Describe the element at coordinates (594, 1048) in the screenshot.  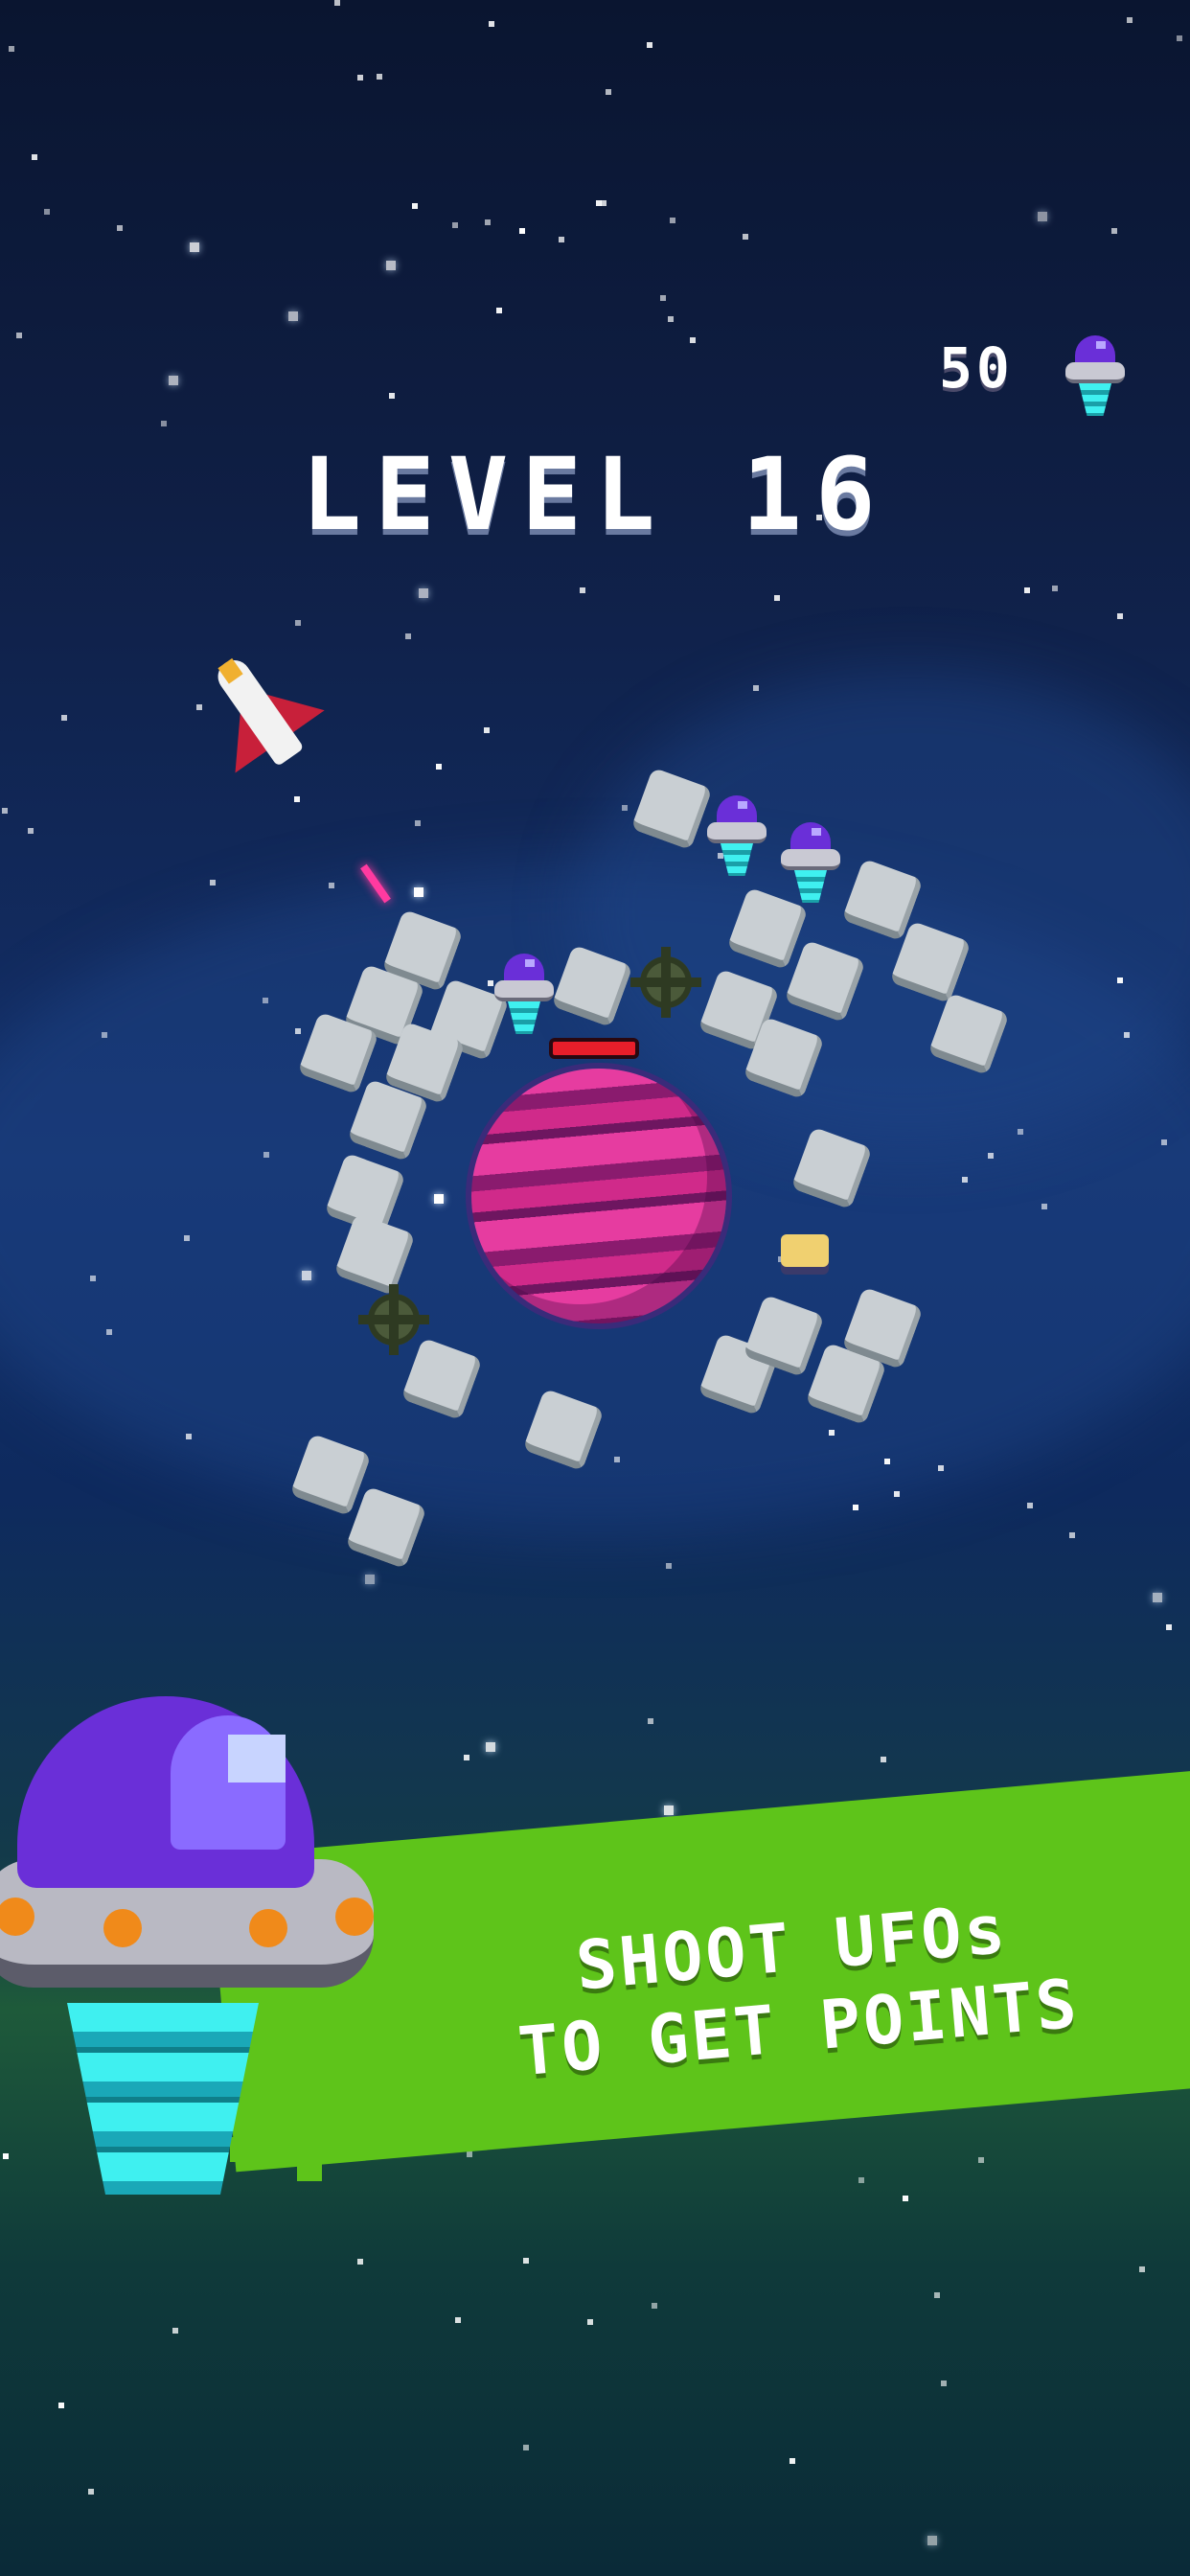
I see `planet-health-bar` at that location.